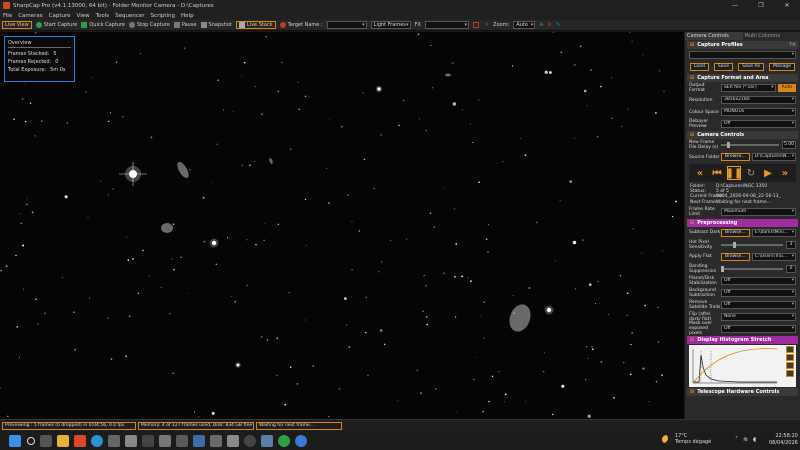 The height and width of the screenshot is (450, 800). I want to click on save-as-profile-button: Save As, so click(751, 67).